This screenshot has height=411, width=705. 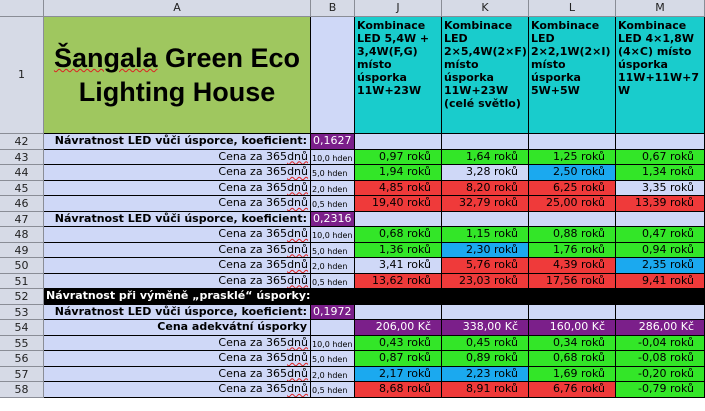 I want to click on value-cell-k: 8,20 roků, so click(x=485, y=188).